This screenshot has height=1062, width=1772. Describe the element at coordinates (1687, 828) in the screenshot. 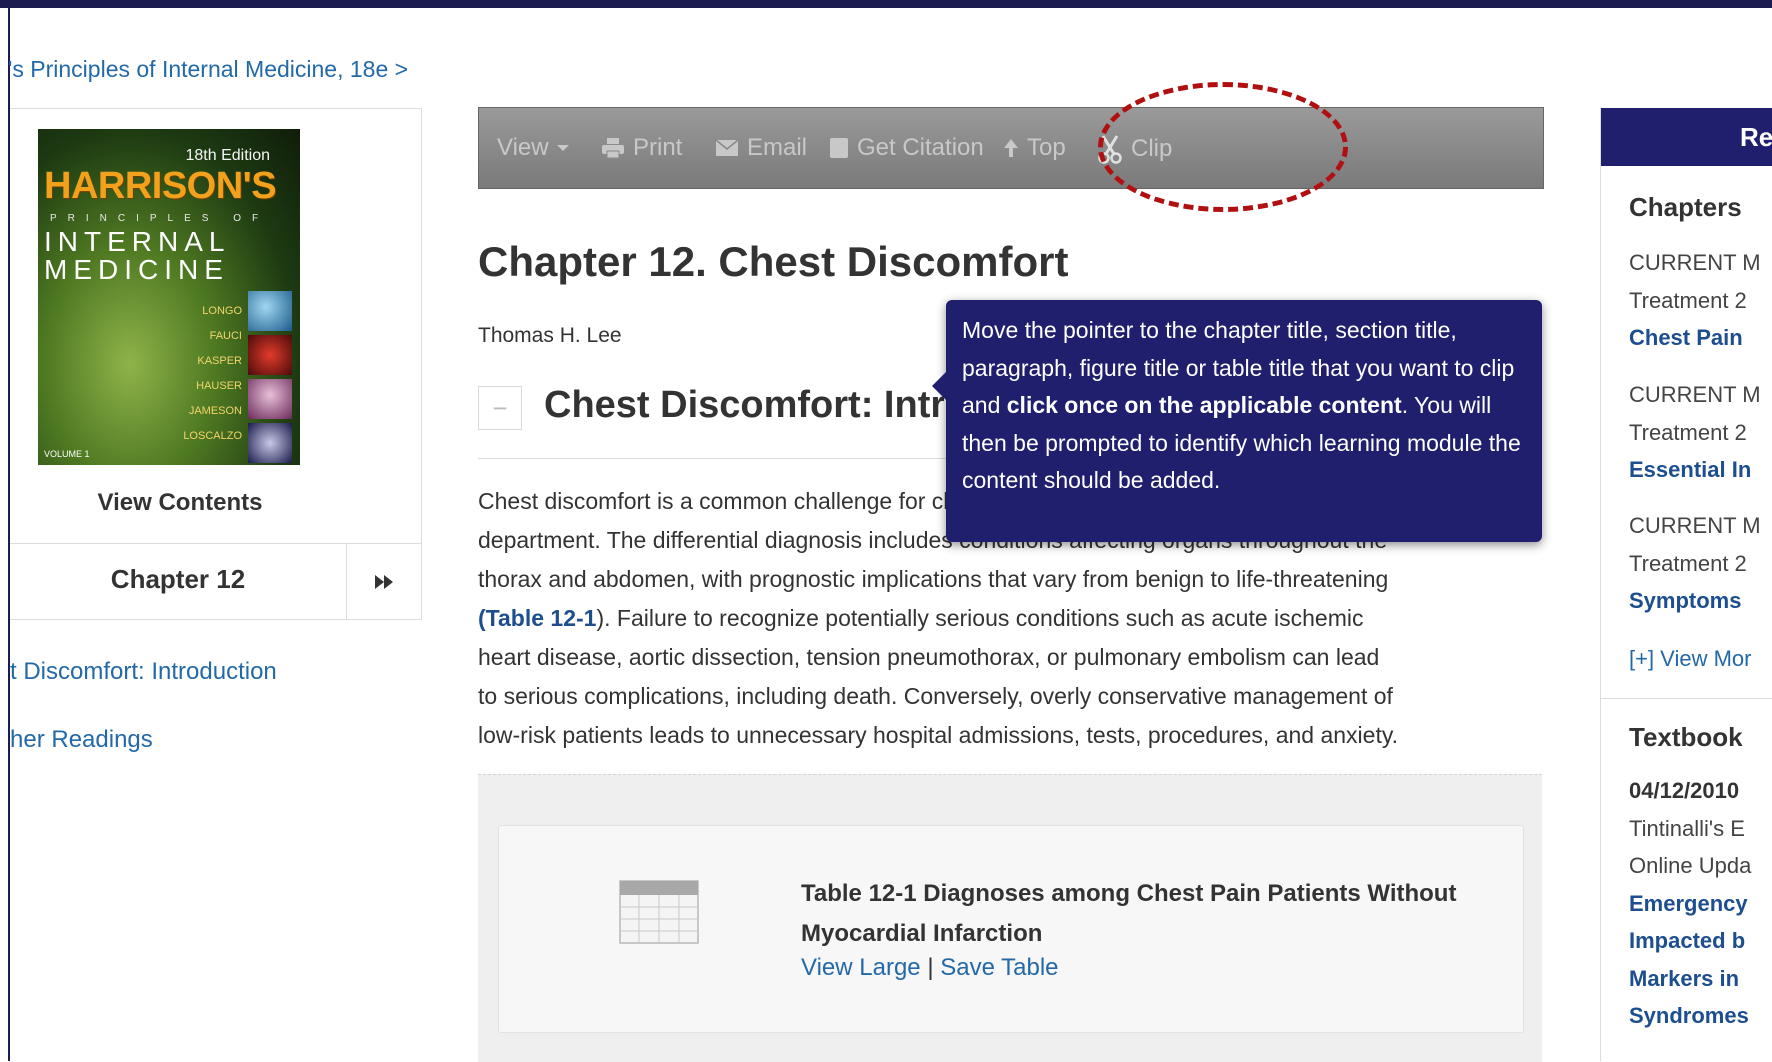

I see `textbook-source: Tintinalli's E` at that location.